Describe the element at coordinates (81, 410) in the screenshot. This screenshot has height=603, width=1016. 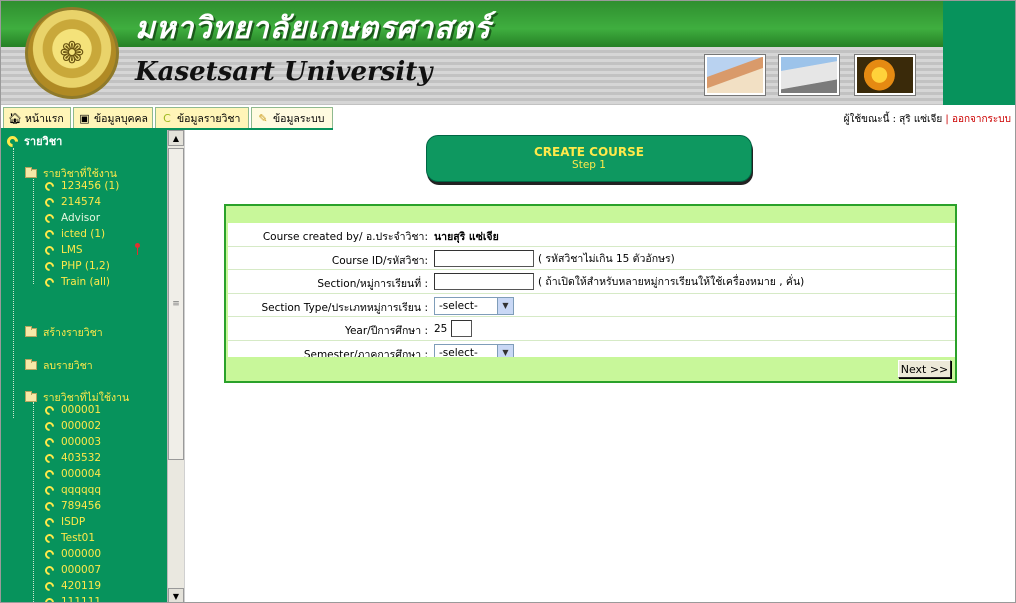
I see `course-item-label: 000001` at that location.